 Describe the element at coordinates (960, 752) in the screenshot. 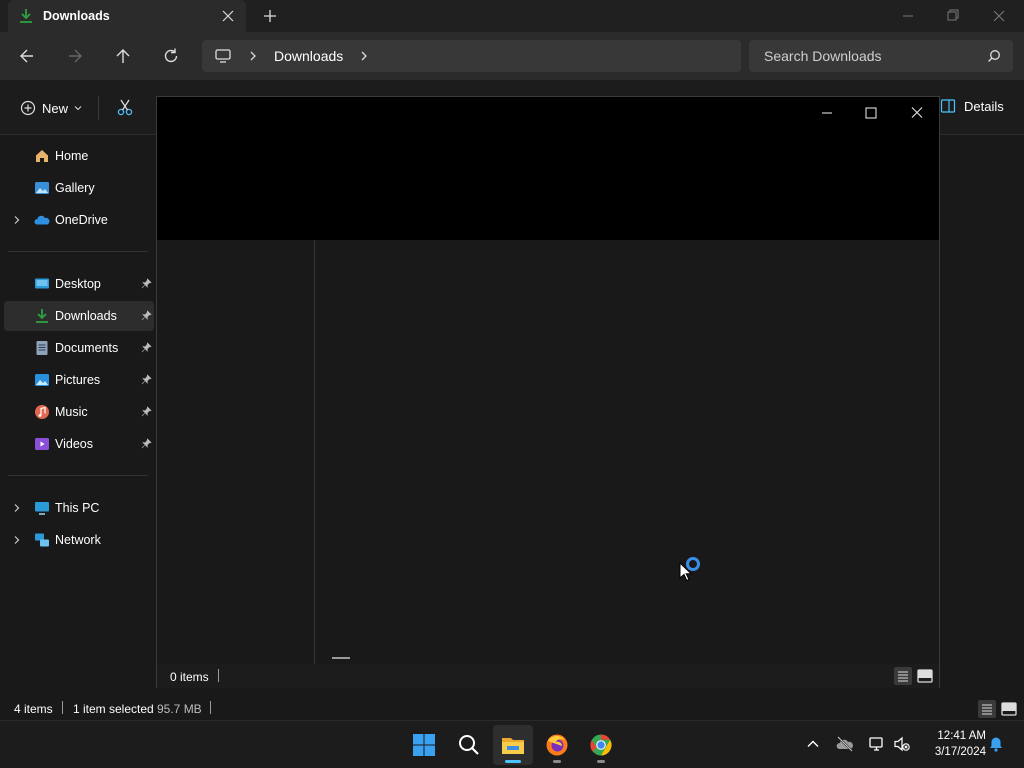

I see `clock-date: 3/17/2024` at that location.